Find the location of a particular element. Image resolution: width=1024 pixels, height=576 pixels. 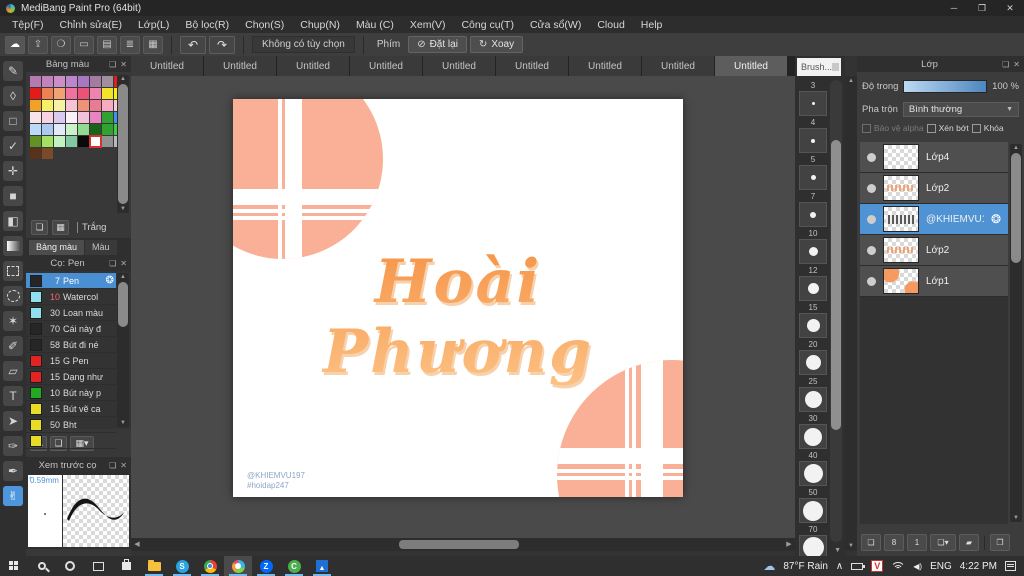

menu-item-xem: Xem(V) is located at coordinates (428, 25).